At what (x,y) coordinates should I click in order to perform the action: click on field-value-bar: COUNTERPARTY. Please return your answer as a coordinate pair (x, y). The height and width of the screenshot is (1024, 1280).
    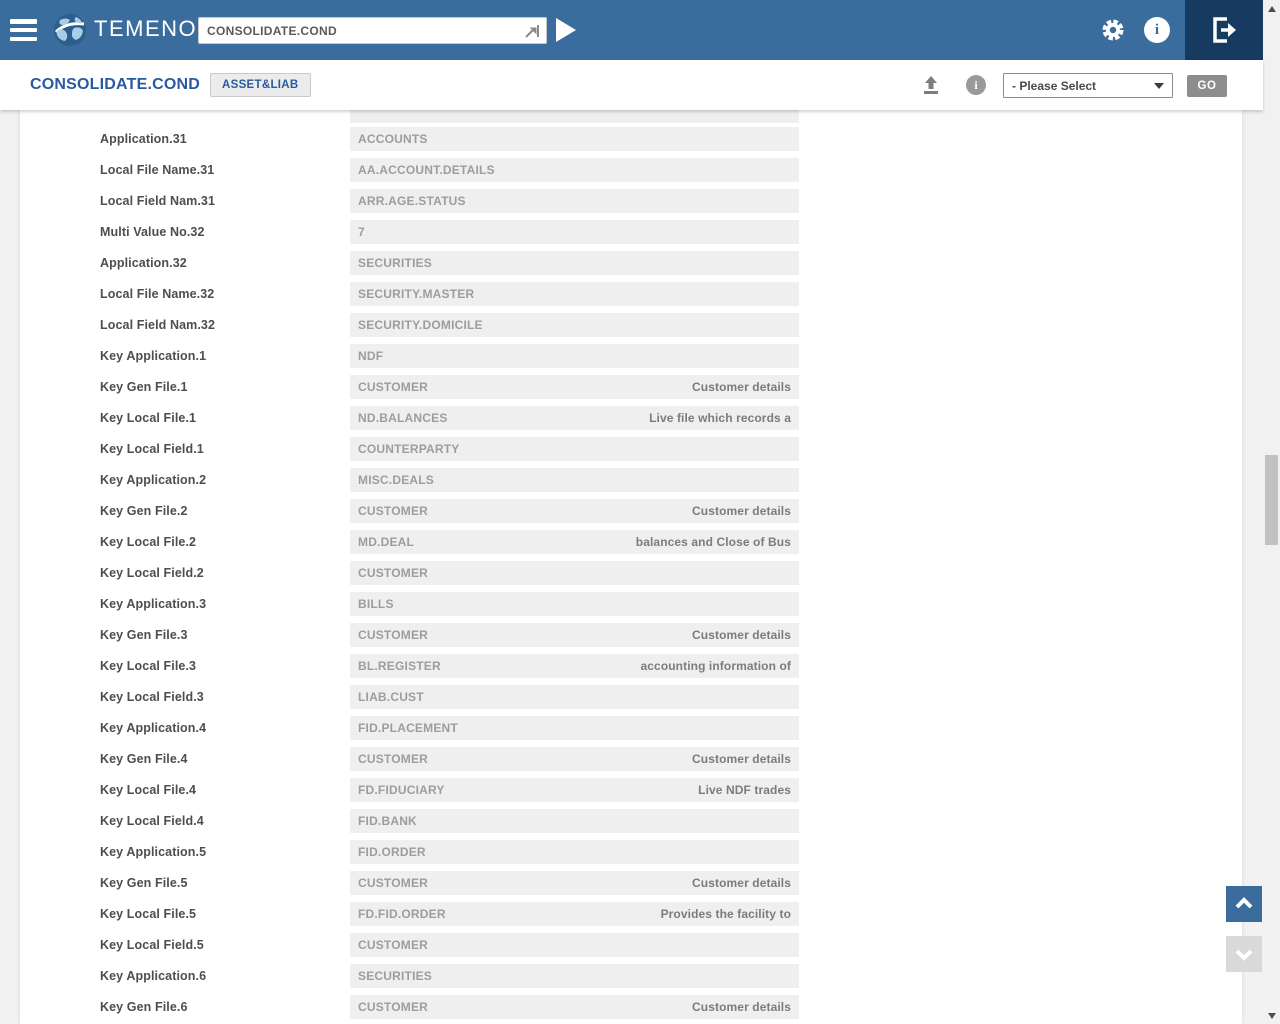
    Looking at the image, I should click on (574, 448).